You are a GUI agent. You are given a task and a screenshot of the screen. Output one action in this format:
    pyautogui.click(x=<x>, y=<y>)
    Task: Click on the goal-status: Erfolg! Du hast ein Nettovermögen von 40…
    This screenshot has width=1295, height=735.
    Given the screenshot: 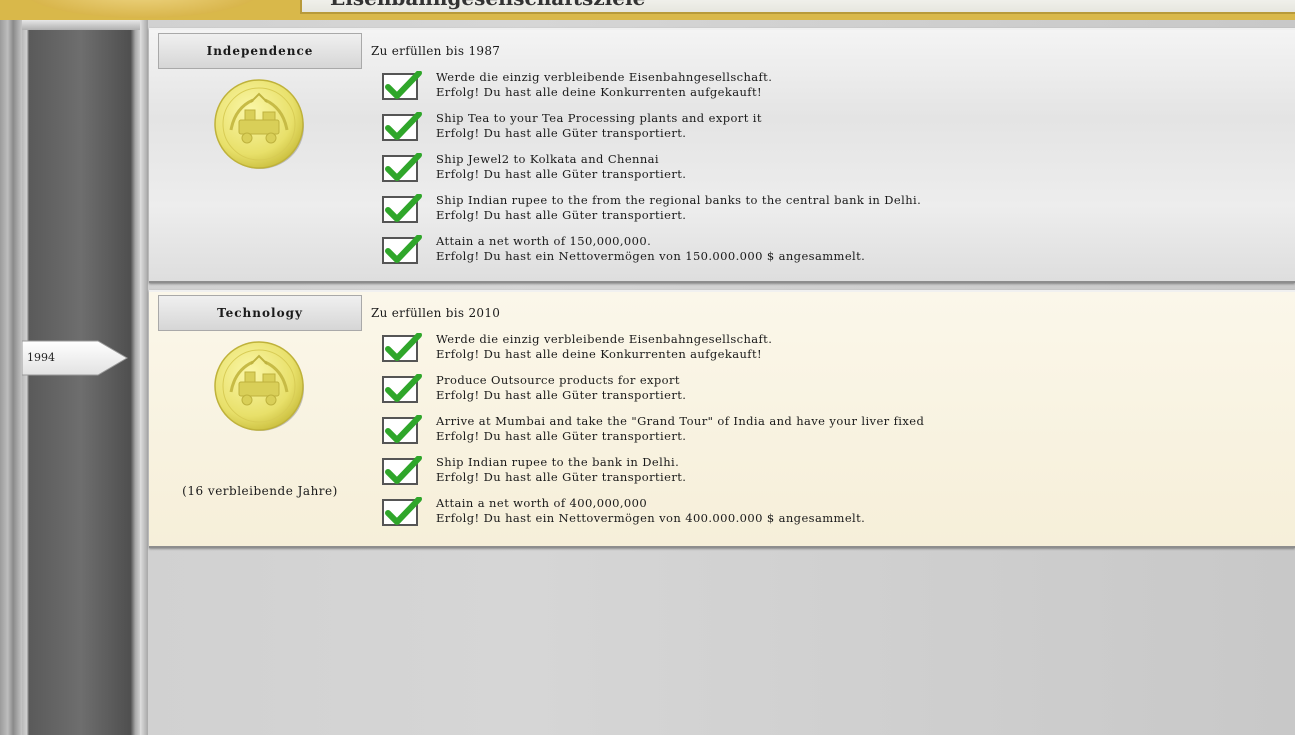 What is the action you would take?
    pyautogui.click(x=651, y=518)
    